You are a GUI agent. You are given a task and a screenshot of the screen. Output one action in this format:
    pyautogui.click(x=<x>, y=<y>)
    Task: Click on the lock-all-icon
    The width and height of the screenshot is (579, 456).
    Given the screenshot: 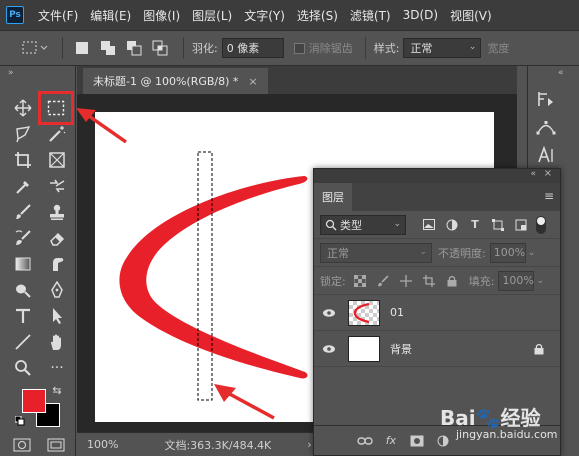 What is the action you would take?
    pyautogui.click(x=452, y=281)
    